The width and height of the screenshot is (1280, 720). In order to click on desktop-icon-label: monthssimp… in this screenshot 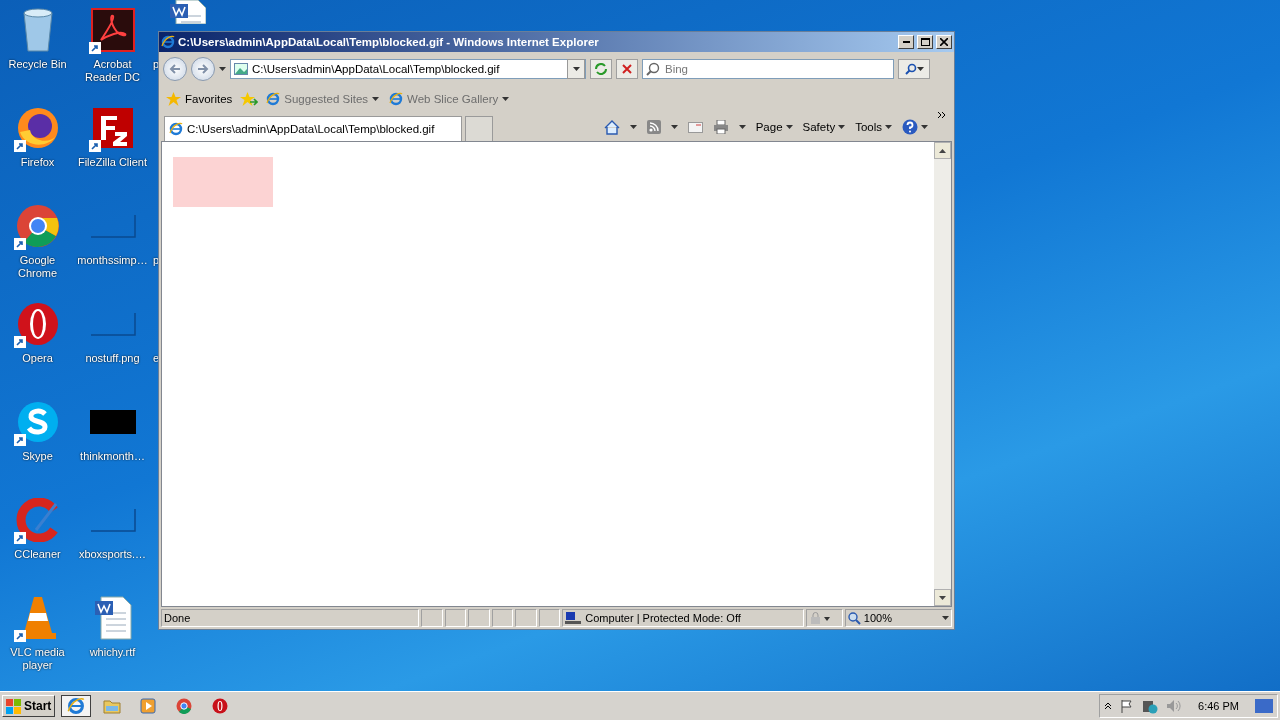, I will do `click(112, 260)`.